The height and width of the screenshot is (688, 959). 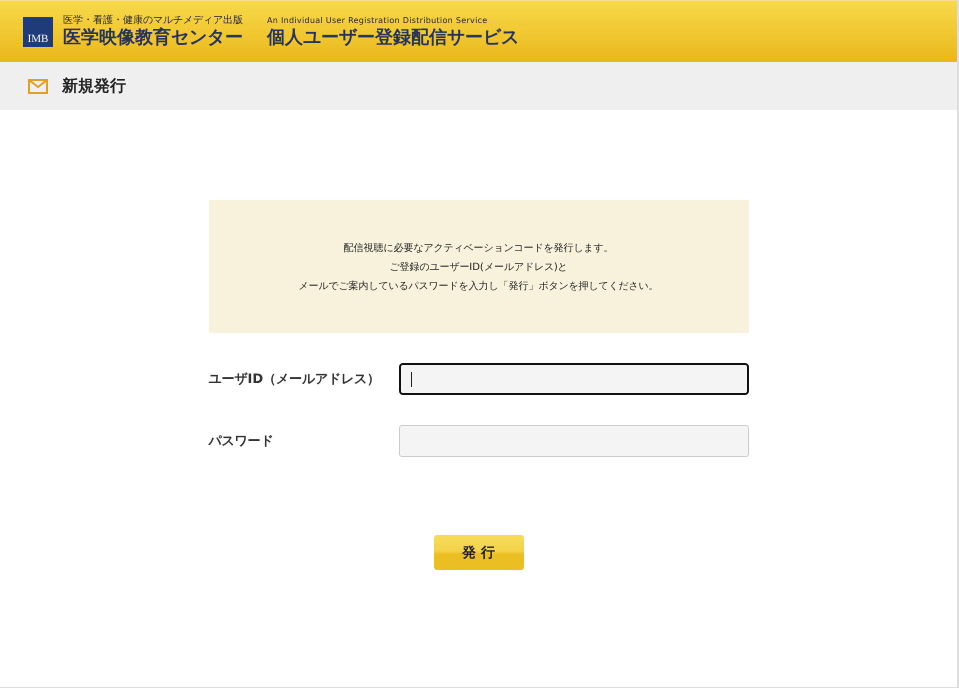 I want to click on notice-text: メールでご案内しているパスワードを入力し「発行」ボタンを押してください。, so click(x=478, y=286).